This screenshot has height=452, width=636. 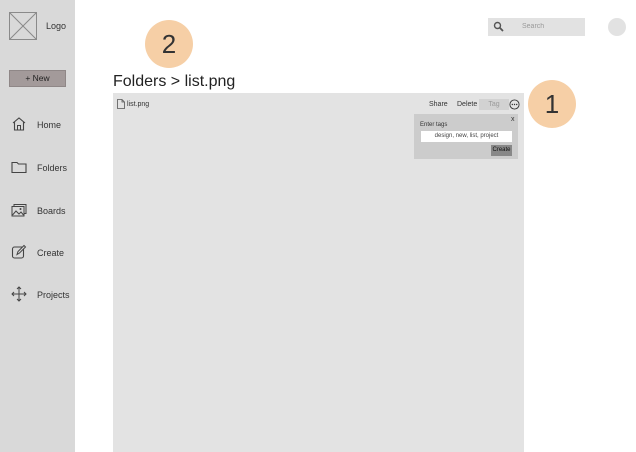 I want to click on breadcrumb: Folders > list.png, so click(x=174, y=81).